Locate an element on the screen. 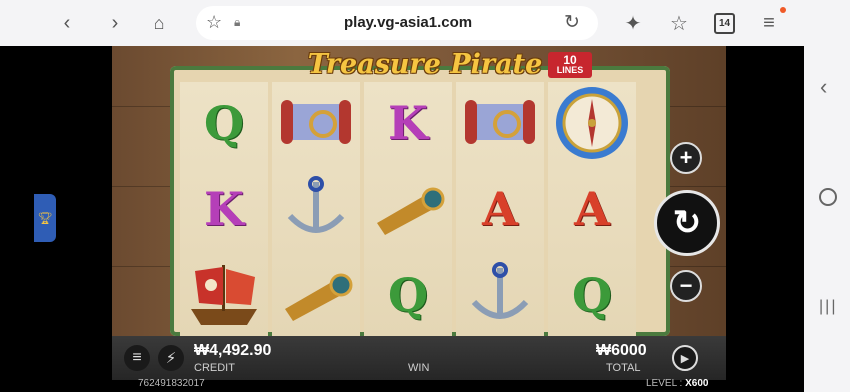  spin-button: ↻ is located at coordinates (687, 223).